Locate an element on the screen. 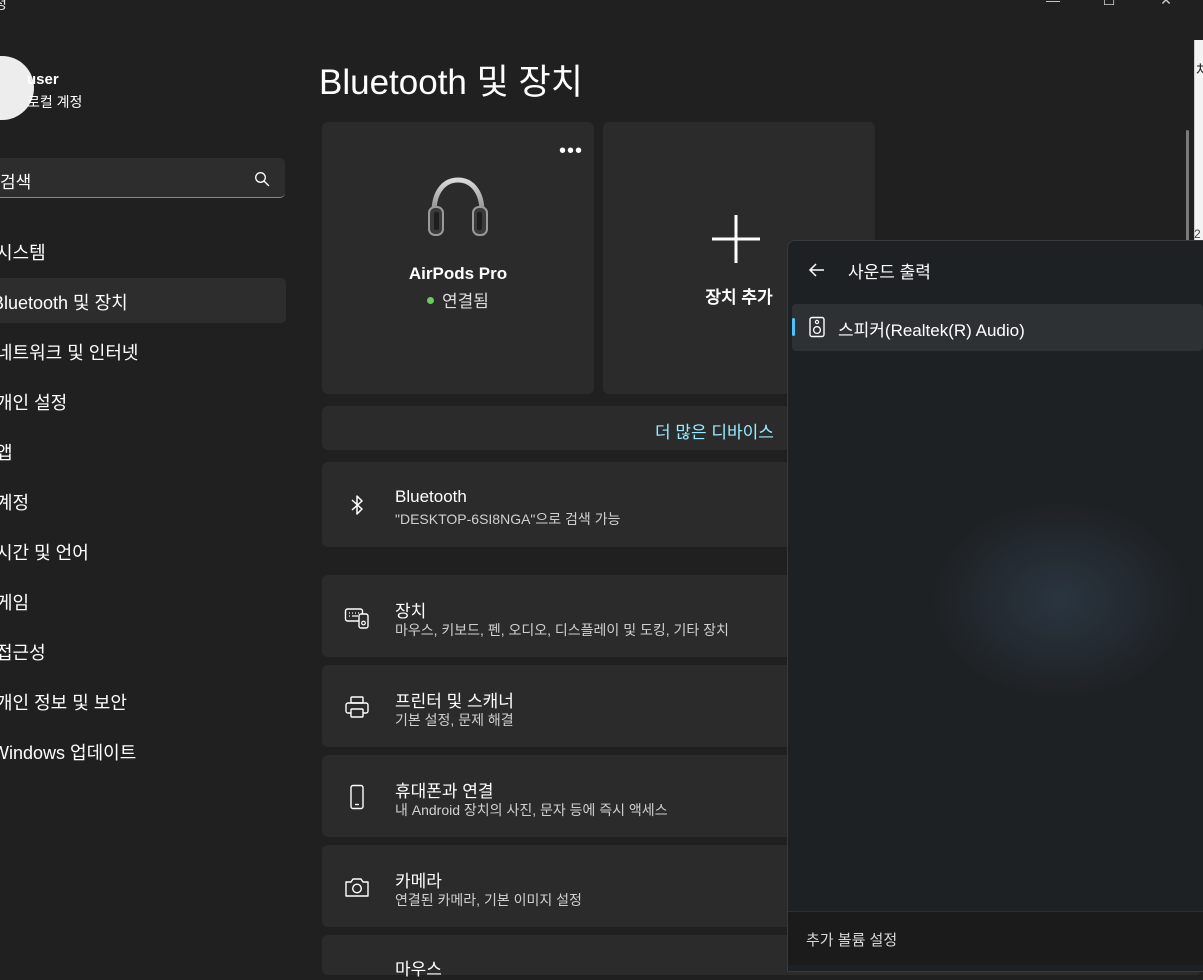 Image resolution: width=1203 pixels, height=980 pixels. mouse-title: 마우스 is located at coordinates (418, 969).